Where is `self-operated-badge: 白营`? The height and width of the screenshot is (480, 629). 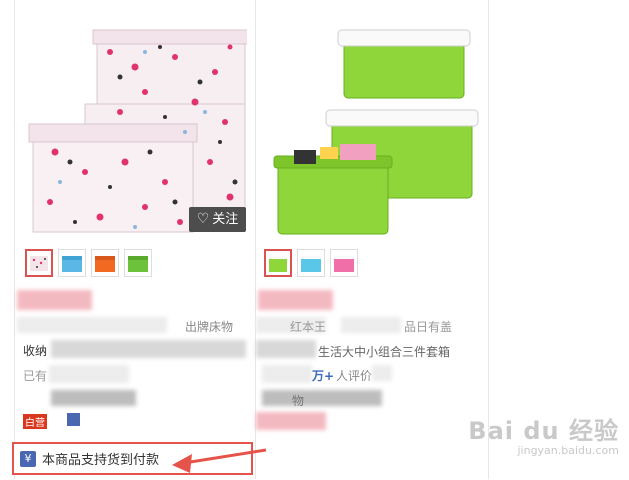
self-operated-badge: 白营 is located at coordinates (35, 421).